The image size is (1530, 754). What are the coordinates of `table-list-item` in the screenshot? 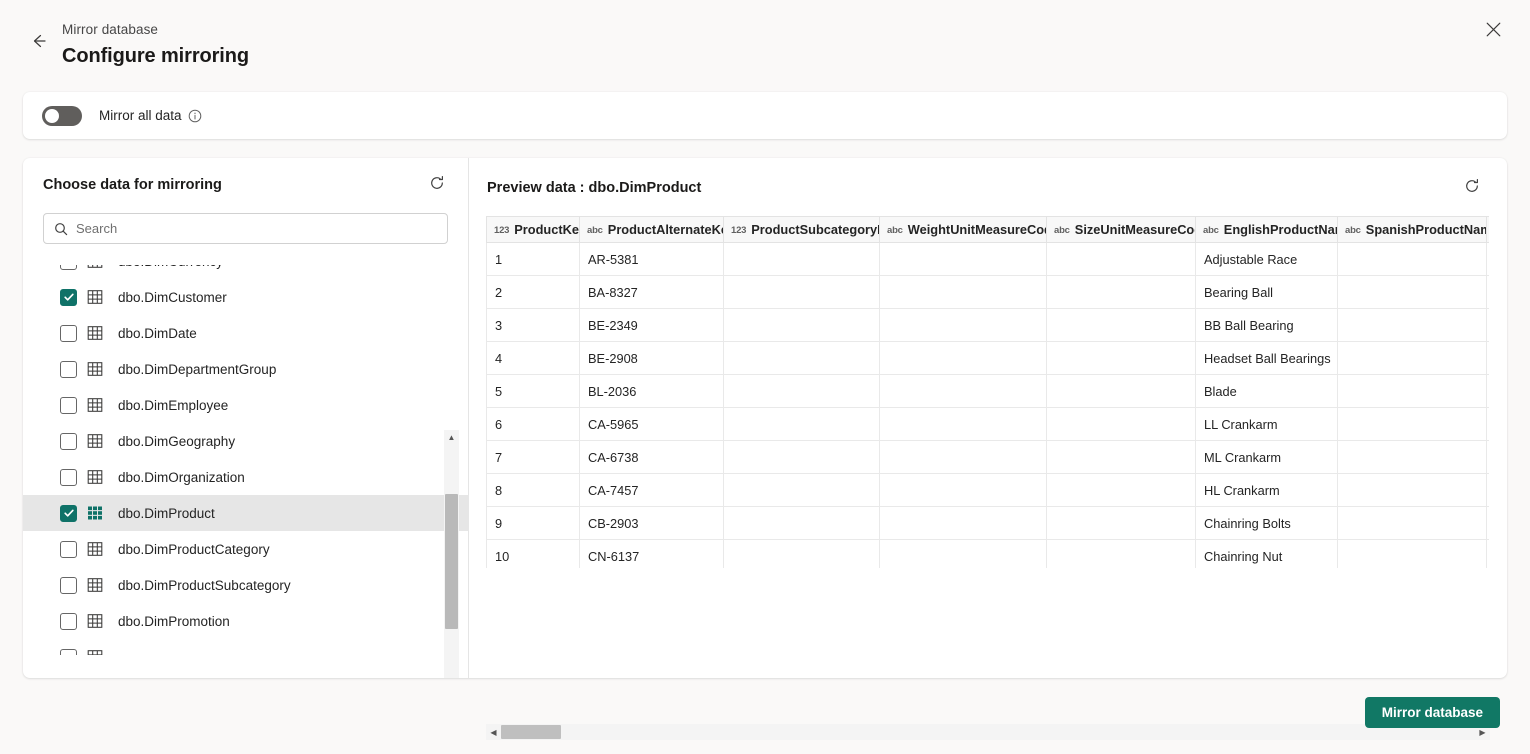 It's located at (246, 647).